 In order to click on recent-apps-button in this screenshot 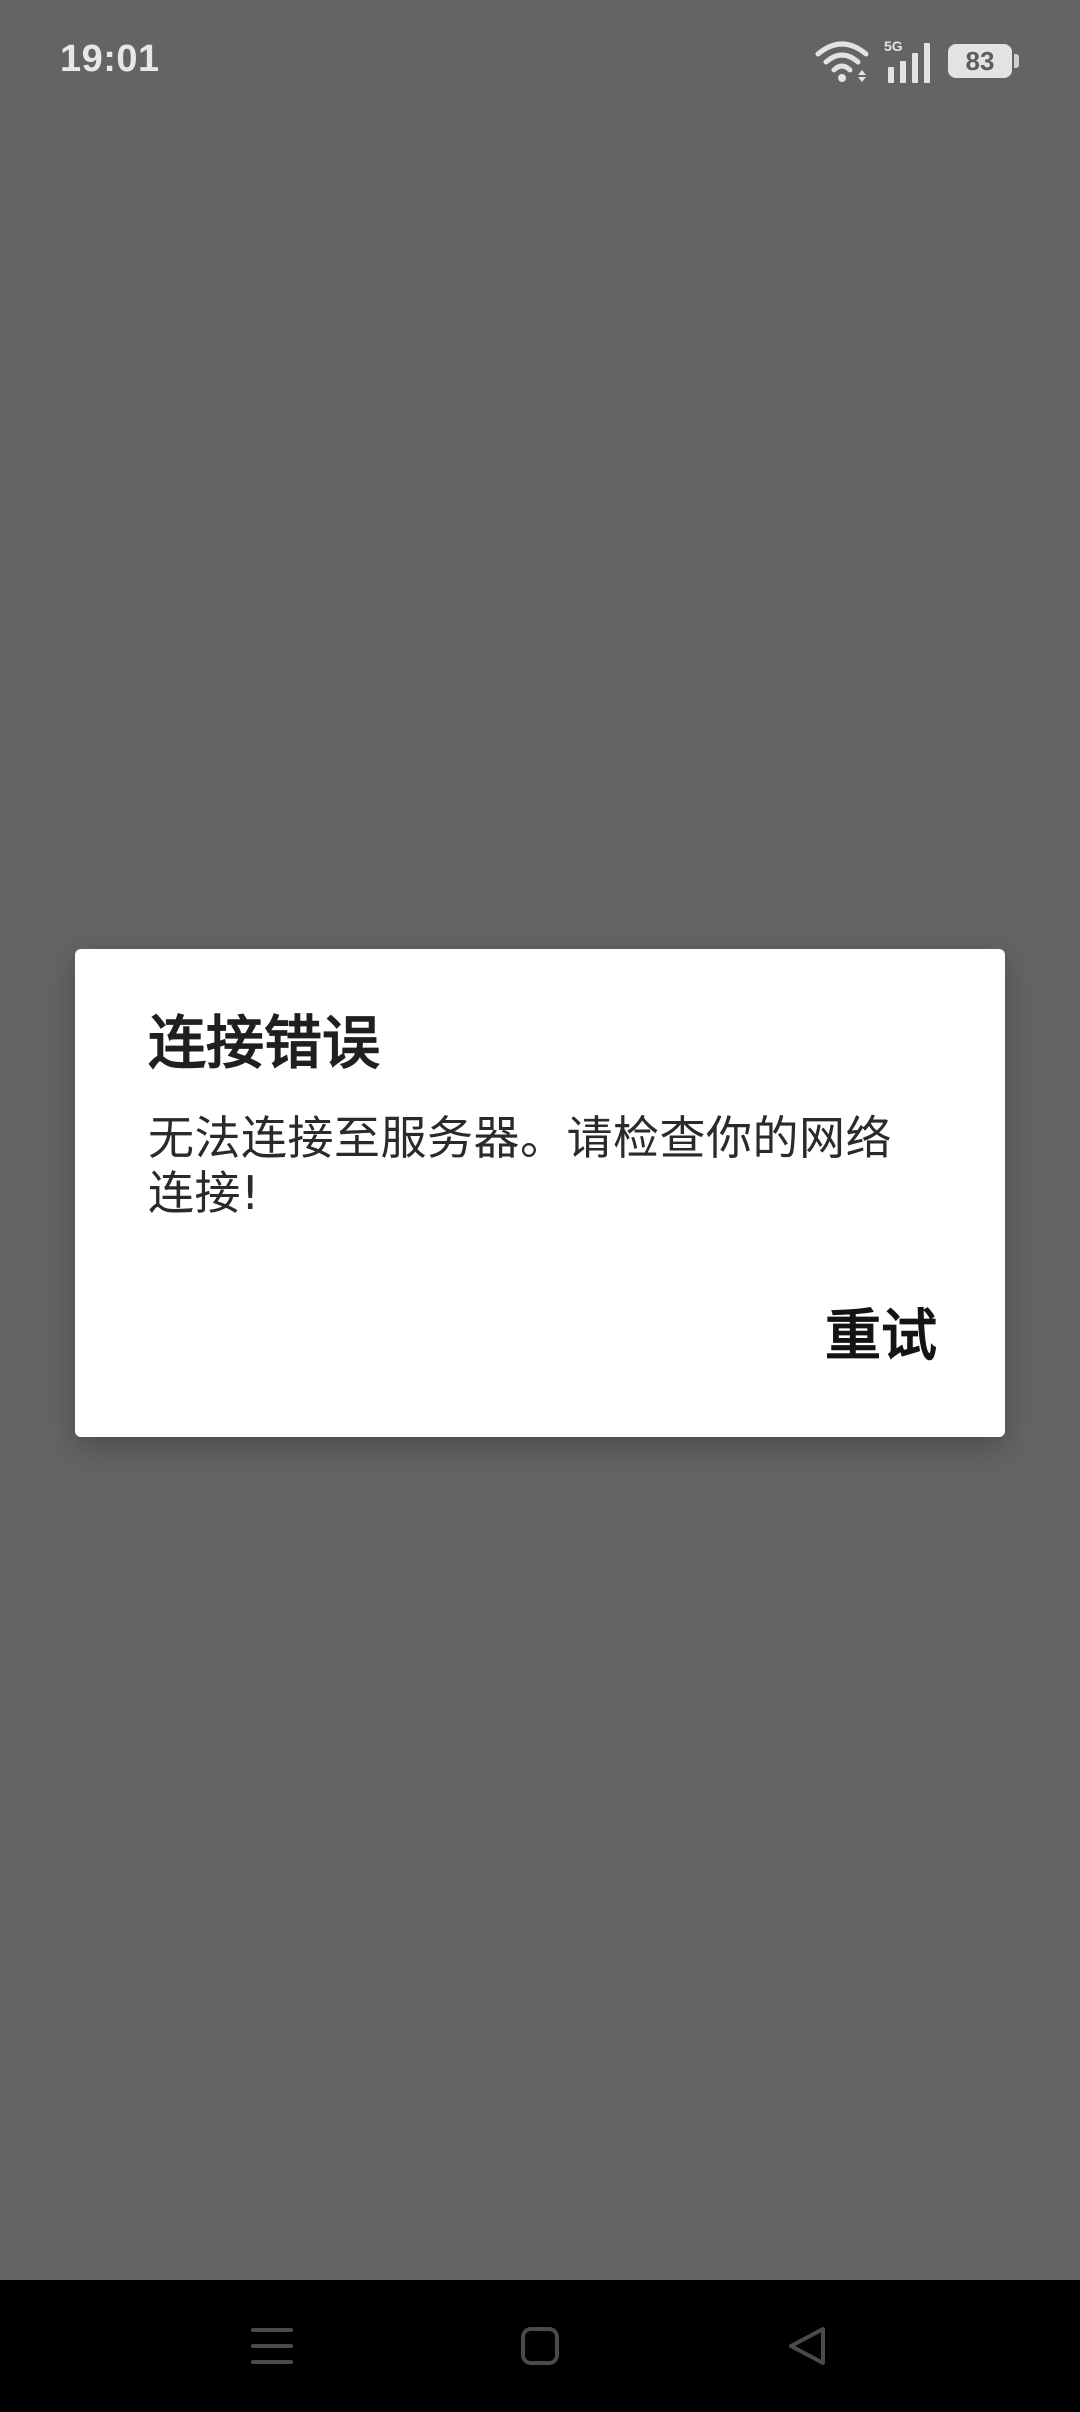, I will do `click(272, 2346)`.